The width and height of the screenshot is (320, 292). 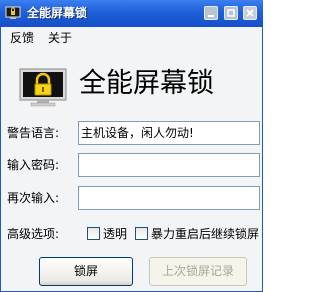 What do you see at coordinates (115, 234) in the screenshot?
I see `transparent-label: 透明` at bounding box center [115, 234].